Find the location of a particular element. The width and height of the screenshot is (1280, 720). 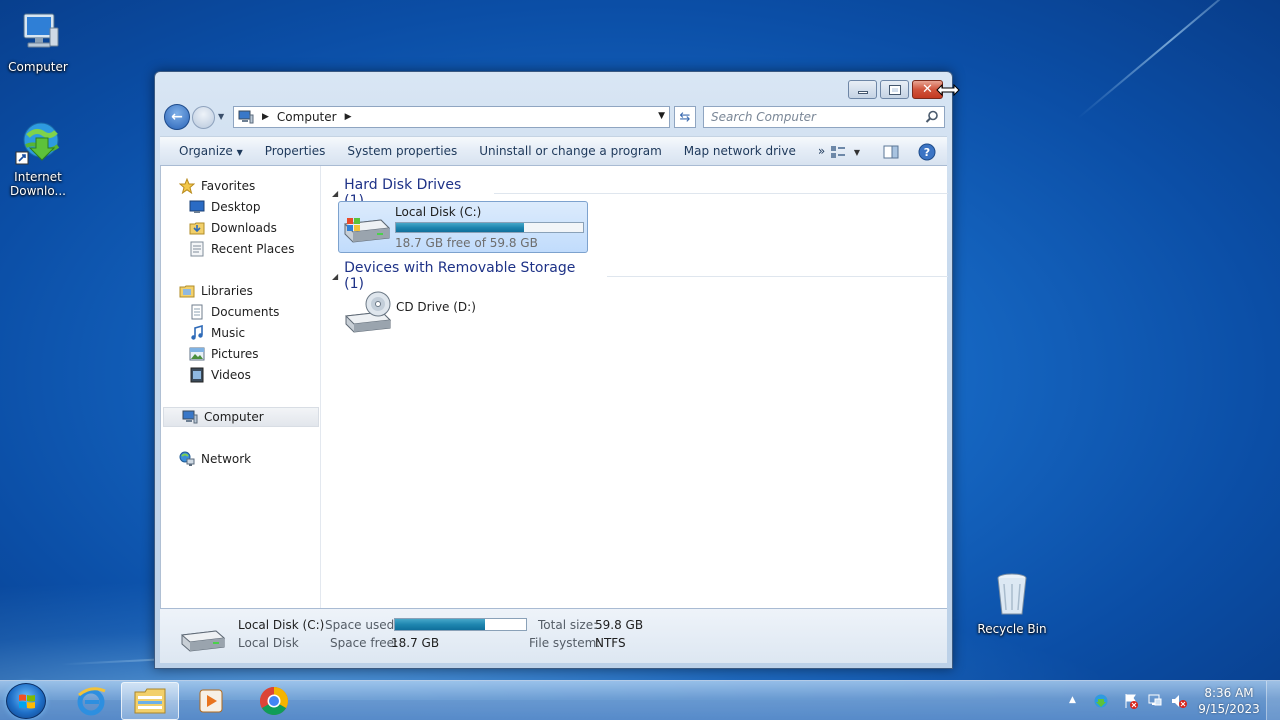

drive-tile-cd-drive-d: CD Drive (D:) is located at coordinates (464, 311).